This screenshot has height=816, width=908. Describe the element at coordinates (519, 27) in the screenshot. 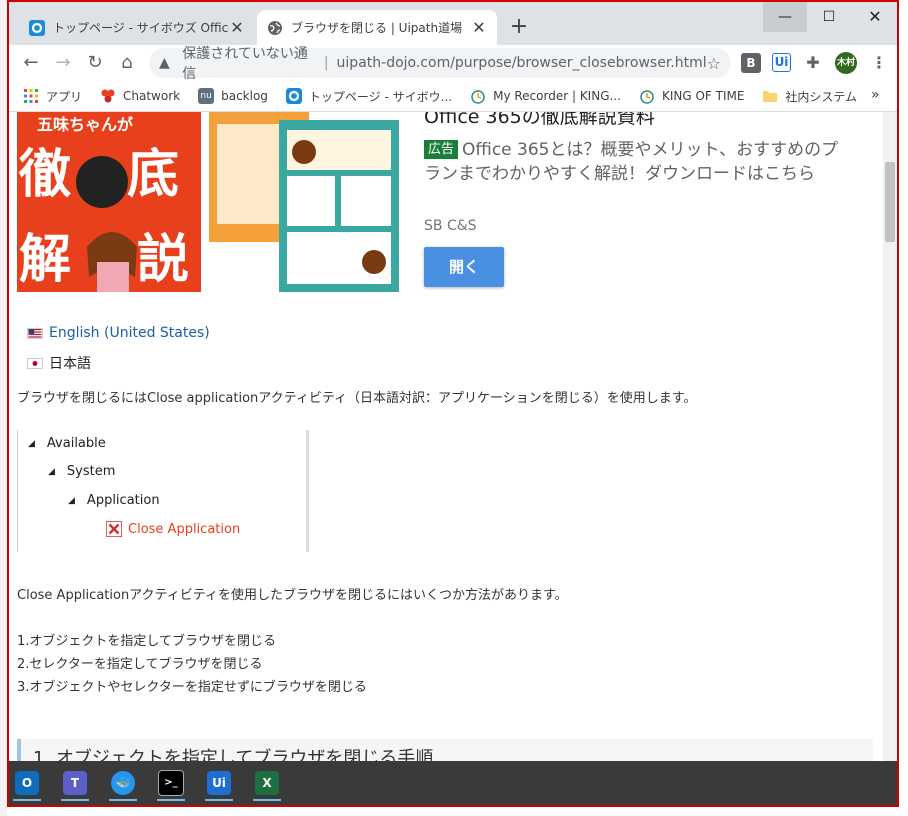

I see `new-tab-button: +` at that location.